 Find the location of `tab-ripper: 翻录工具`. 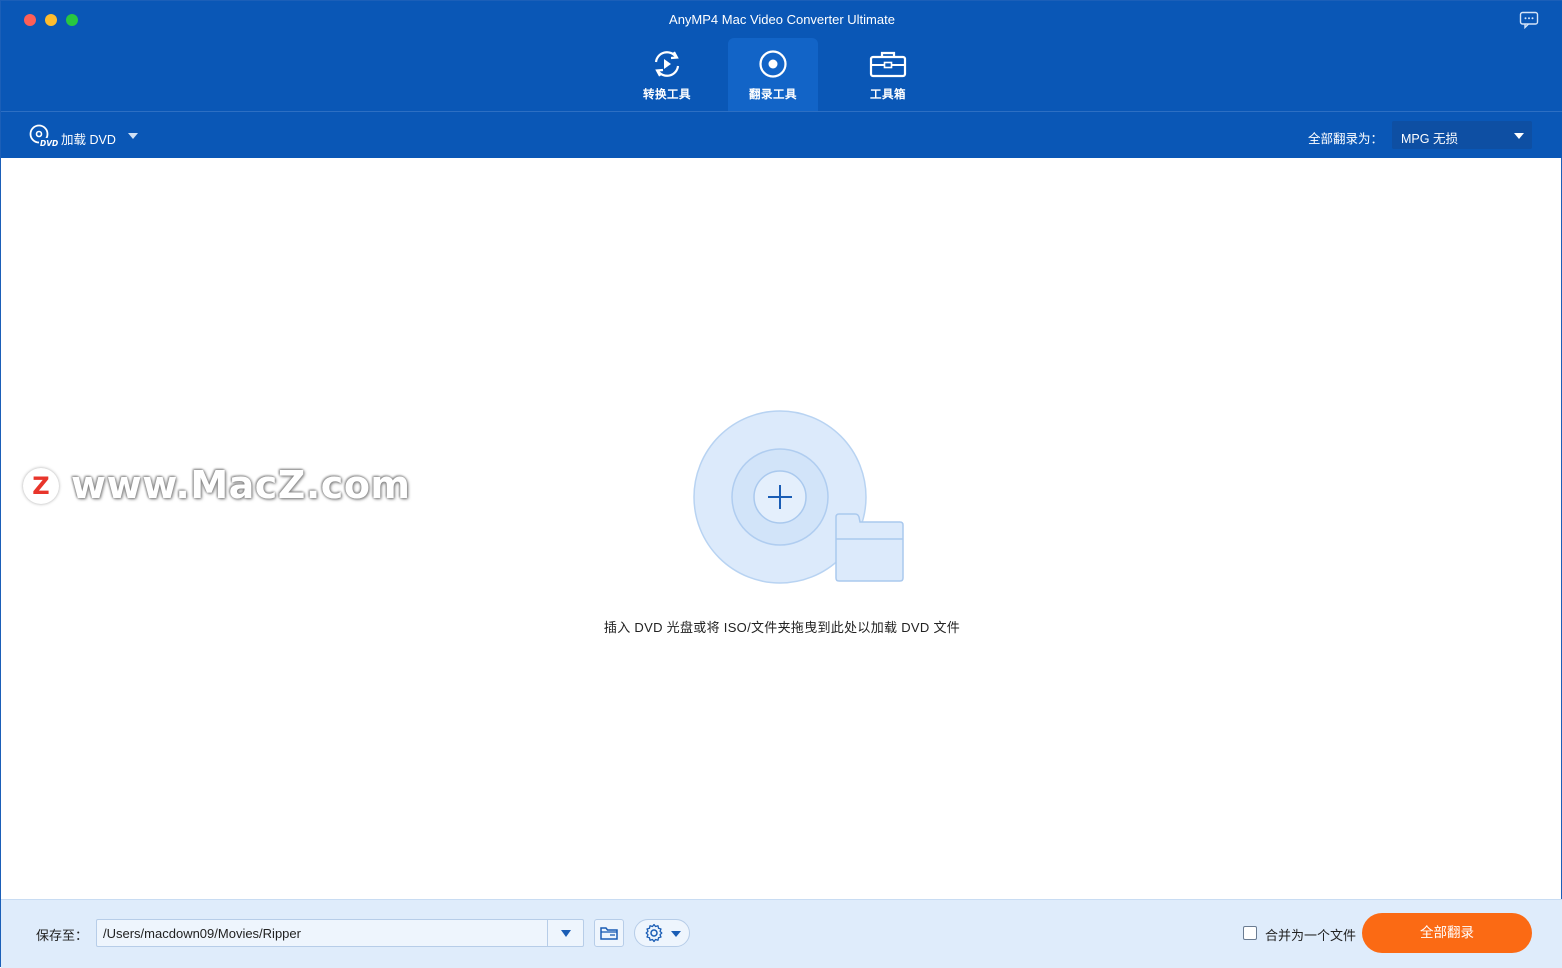

tab-ripper: 翻录工具 is located at coordinates (773, 74).